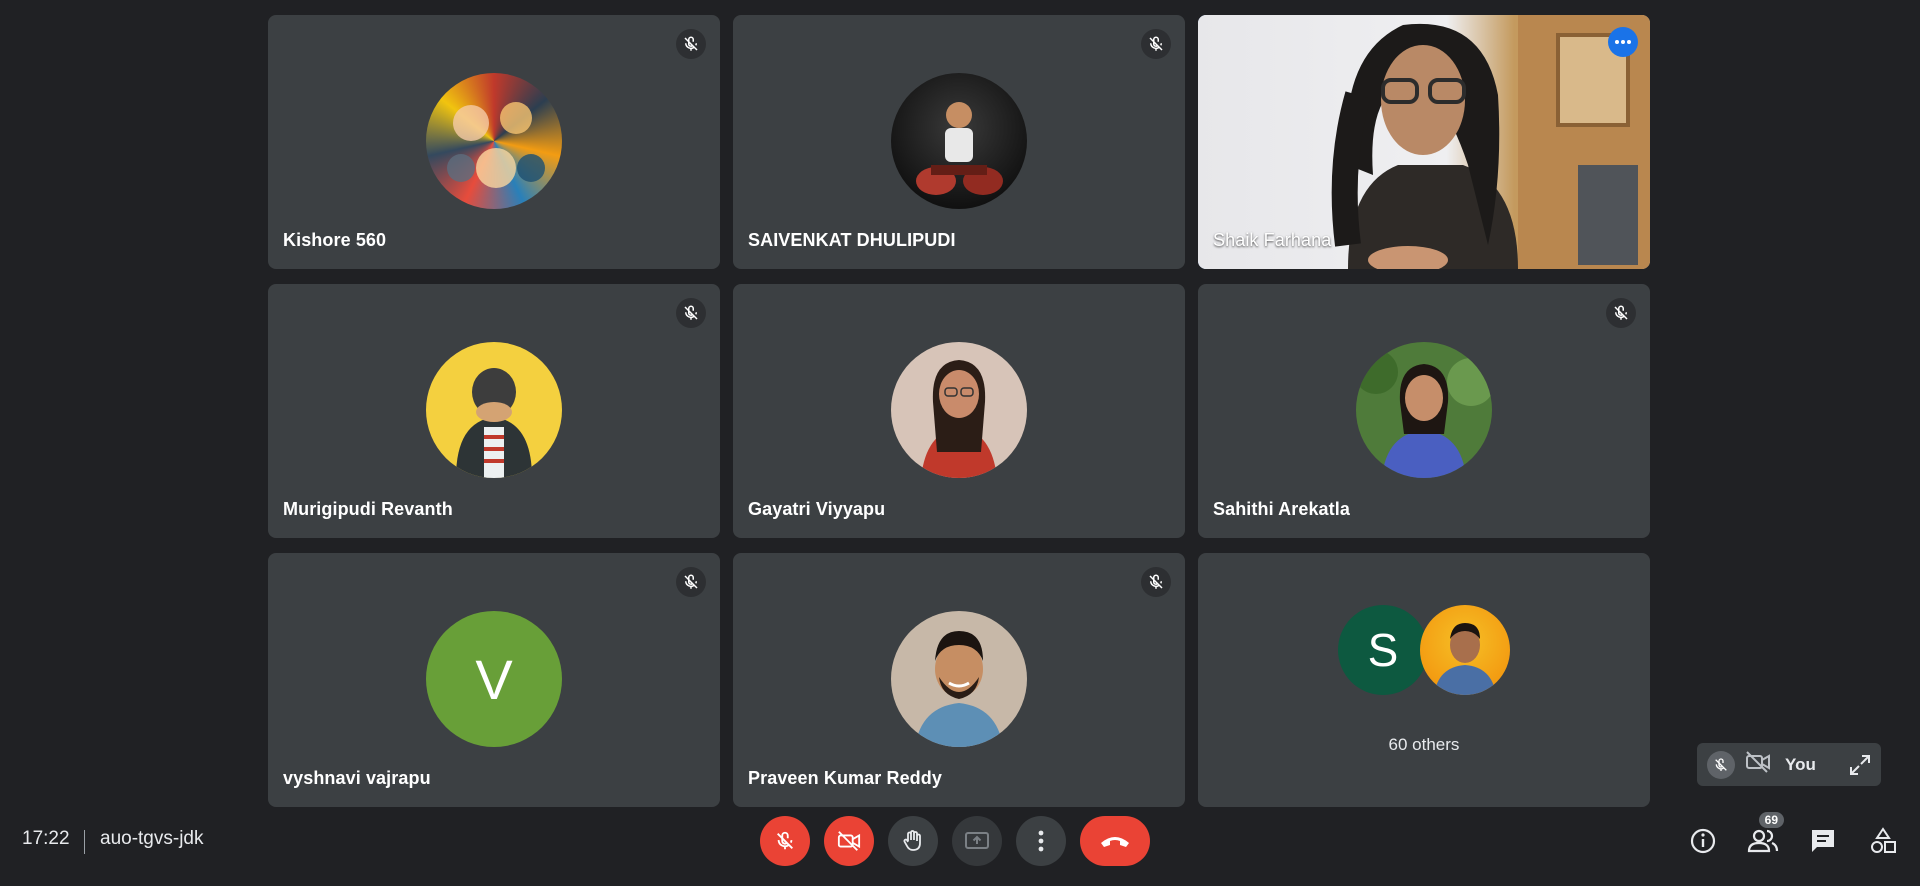  Describe the element at coordinates (1800, 764) in the screenshot. I see `self-label: You` at that location.